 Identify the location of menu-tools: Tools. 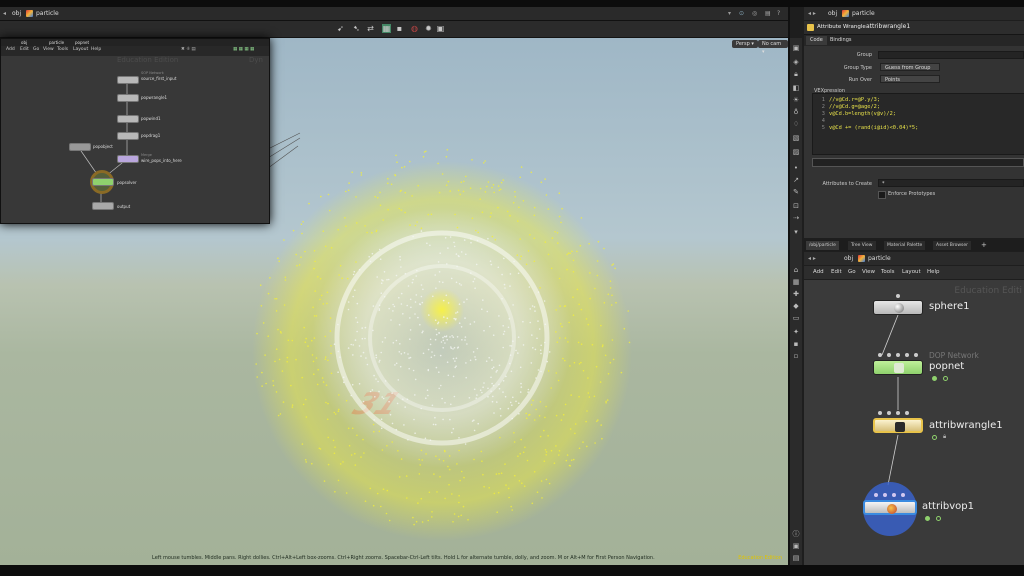
(888, 272).